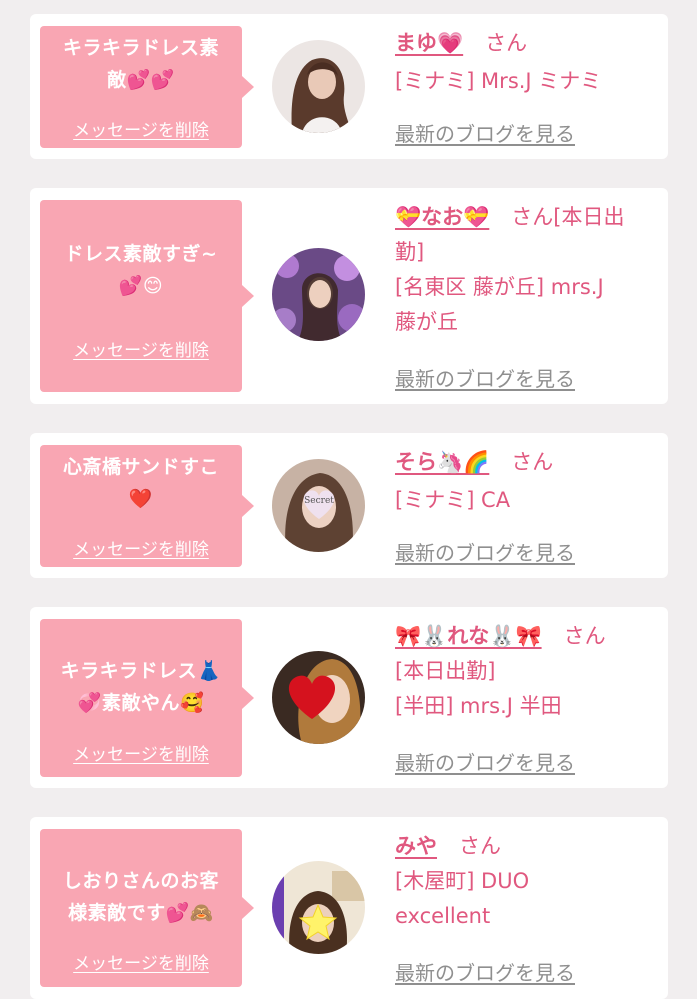  I want to click on status-text: 勤], so click(410, 252).